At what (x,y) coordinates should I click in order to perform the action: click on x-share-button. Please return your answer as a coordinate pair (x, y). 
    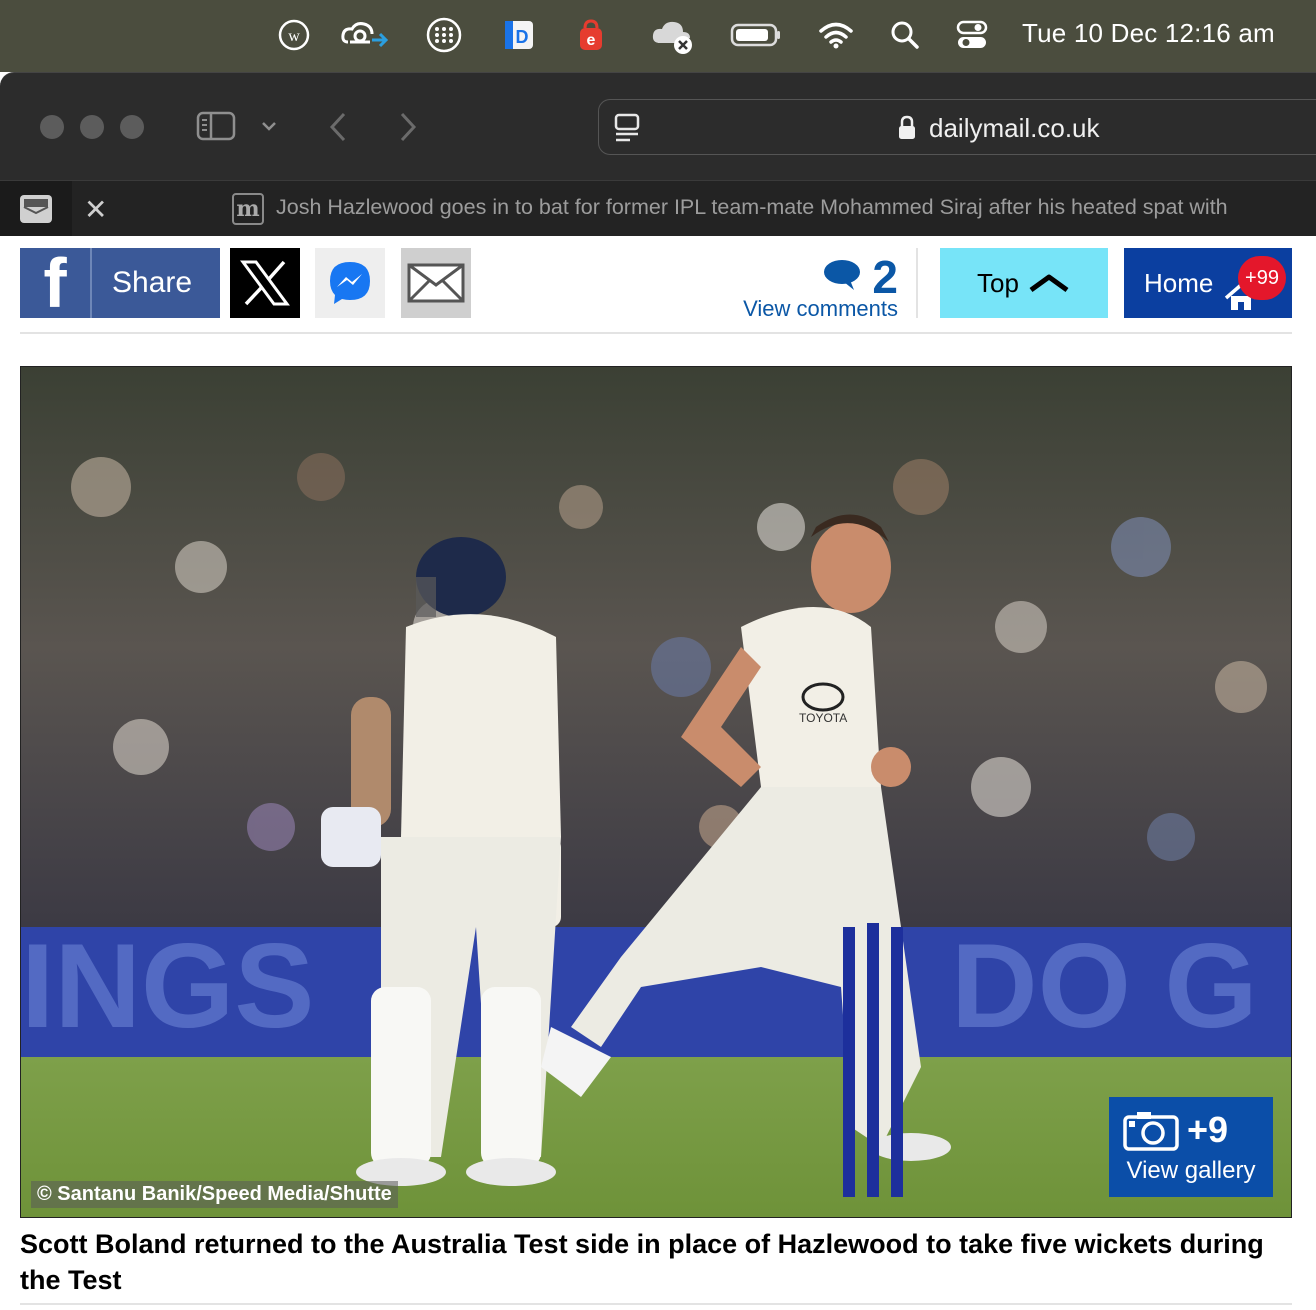
    Looking at the image, I should click on (265, 283).